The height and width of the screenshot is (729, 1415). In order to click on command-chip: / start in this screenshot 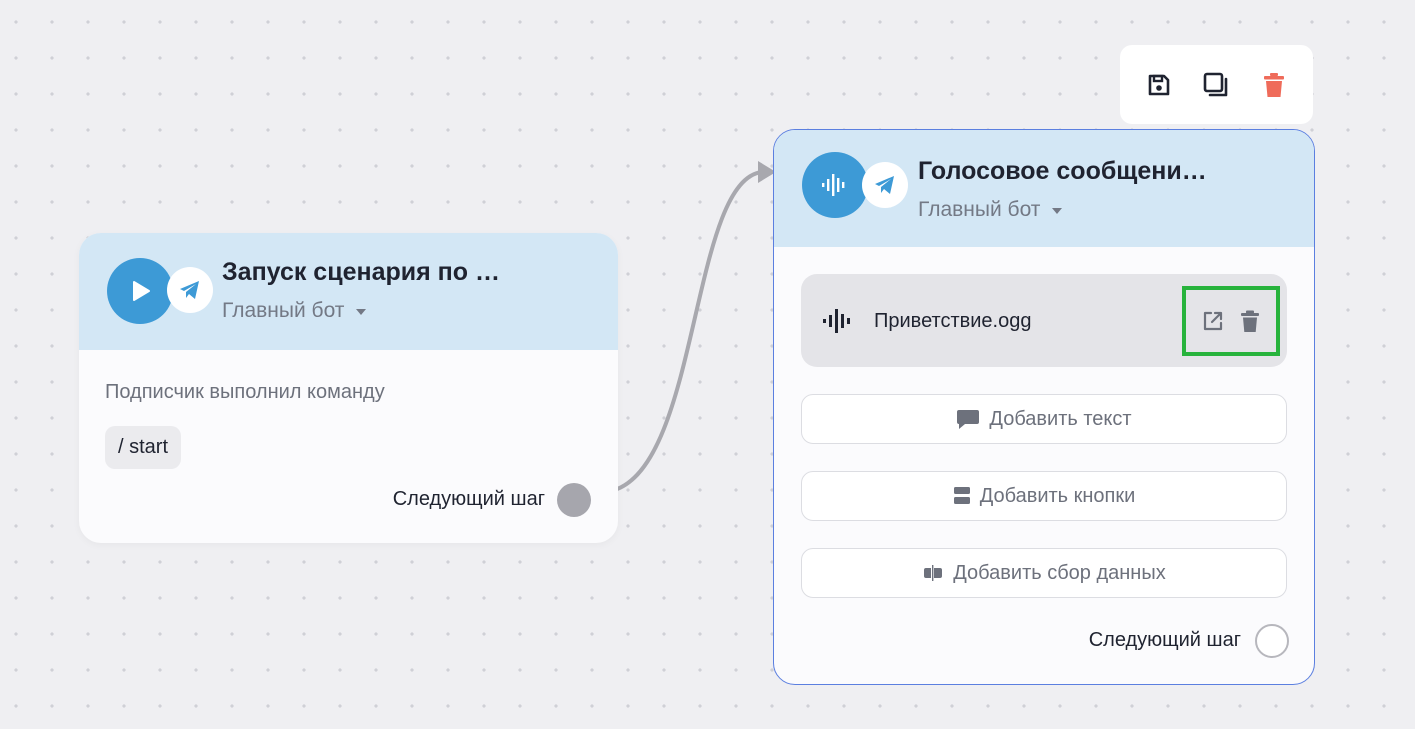, I will do `click(143, 447)`.